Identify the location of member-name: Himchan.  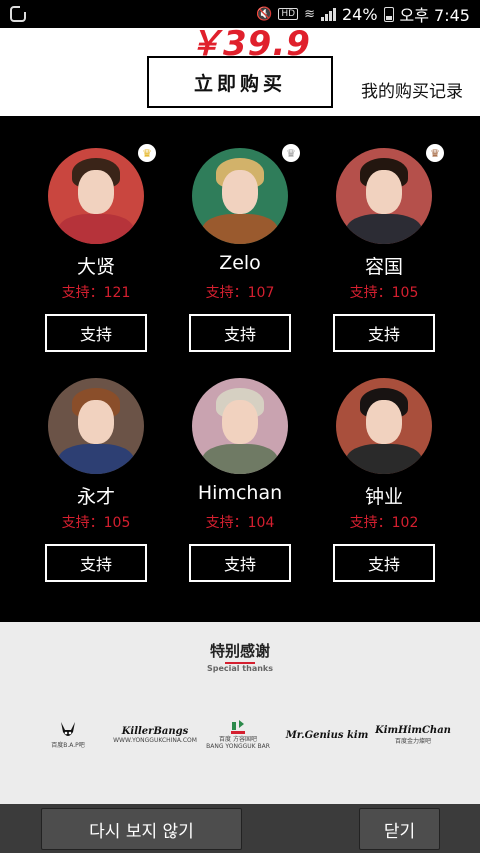
(240, 493).